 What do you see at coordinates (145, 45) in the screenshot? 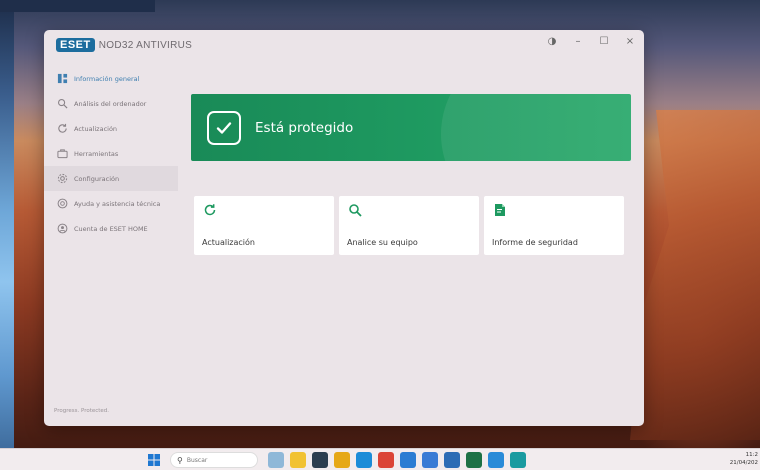
I see `logo-product-name: NOD32 ANTIVIRUS` at bounding box center [145, 45].